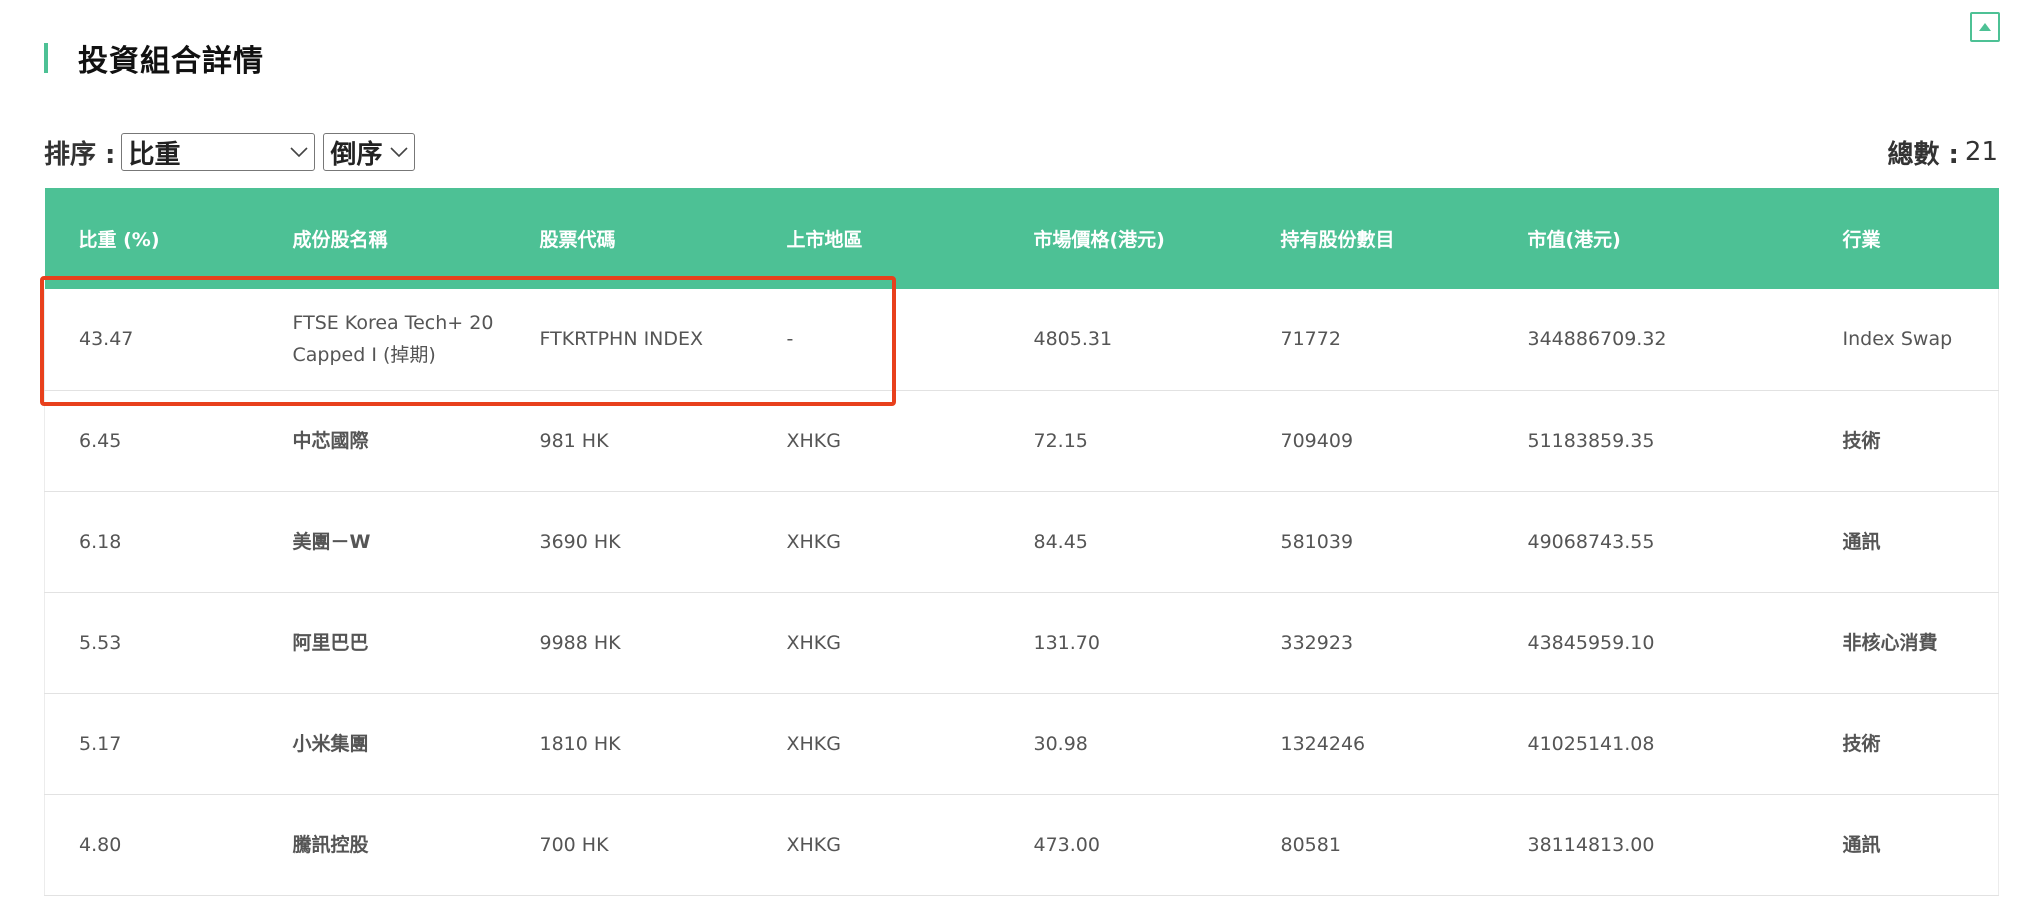  What do you see at coordinates (1060, 440) in the screenshot?
I see `cell-price: 72.15` at bounding box center [1060, 440].